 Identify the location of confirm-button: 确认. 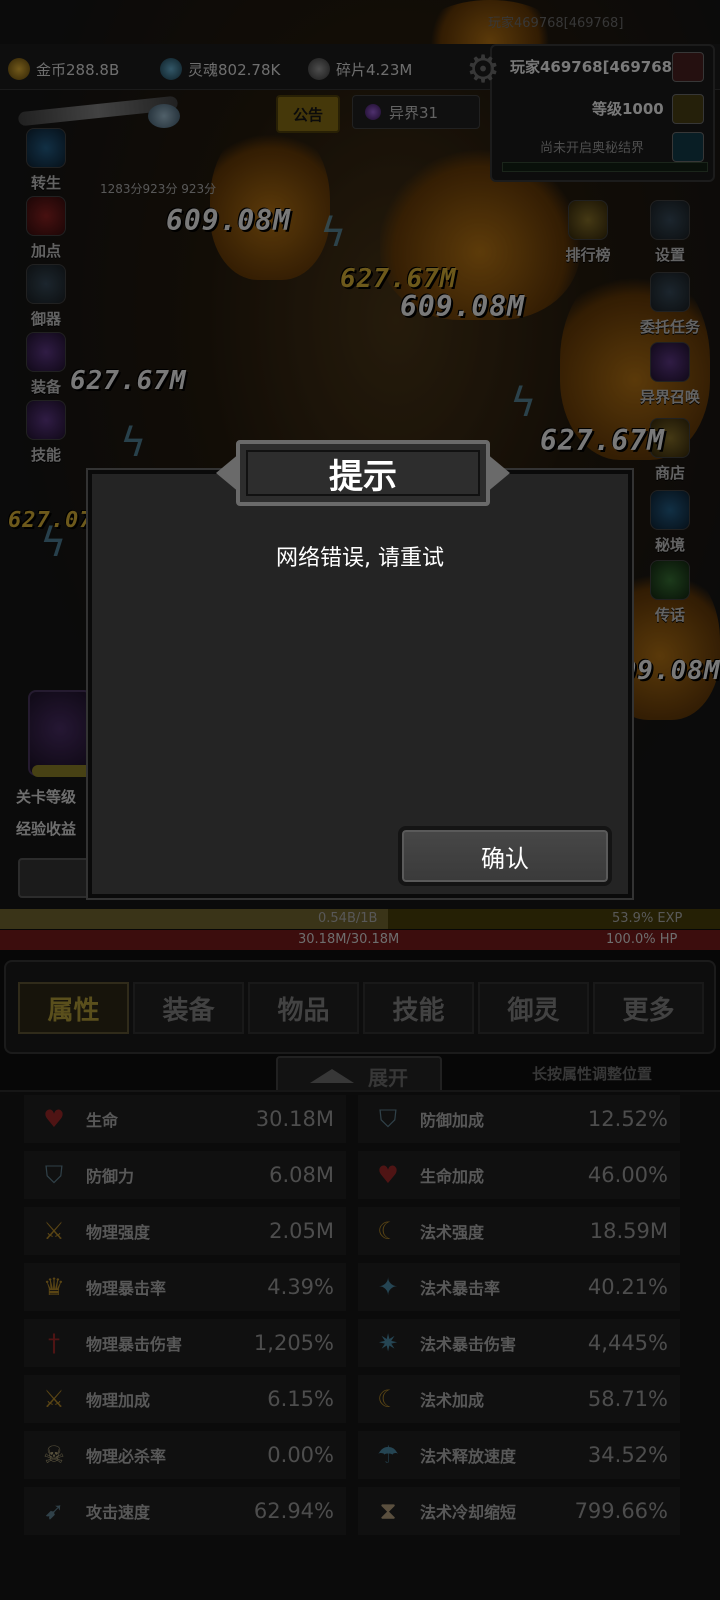
(505, 856).